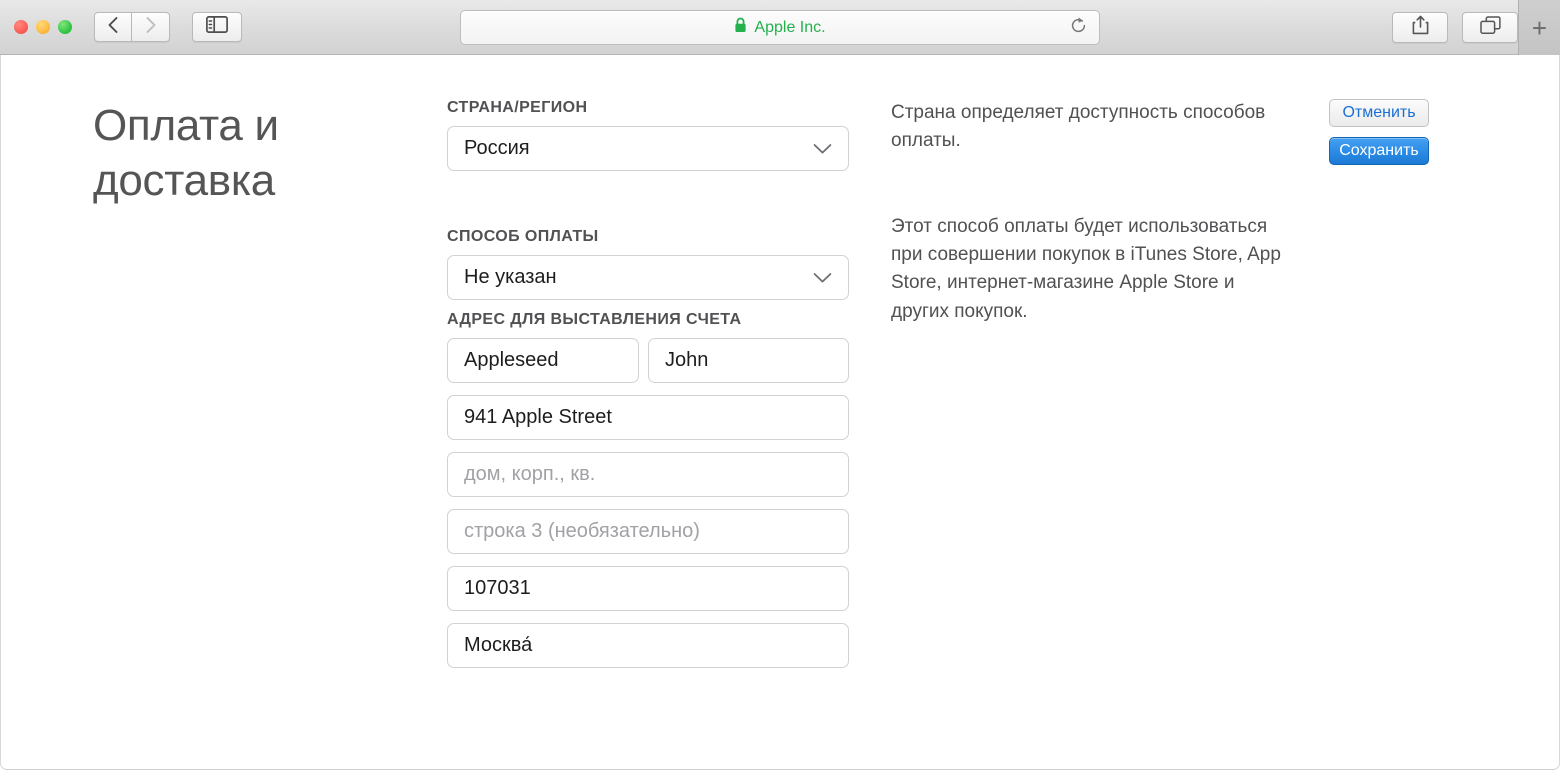  Describe the element at coordinates (523, 236) in the screenshot. I see `payment-method-label: СПОСОБ ОПЛАТЫ` at that location.